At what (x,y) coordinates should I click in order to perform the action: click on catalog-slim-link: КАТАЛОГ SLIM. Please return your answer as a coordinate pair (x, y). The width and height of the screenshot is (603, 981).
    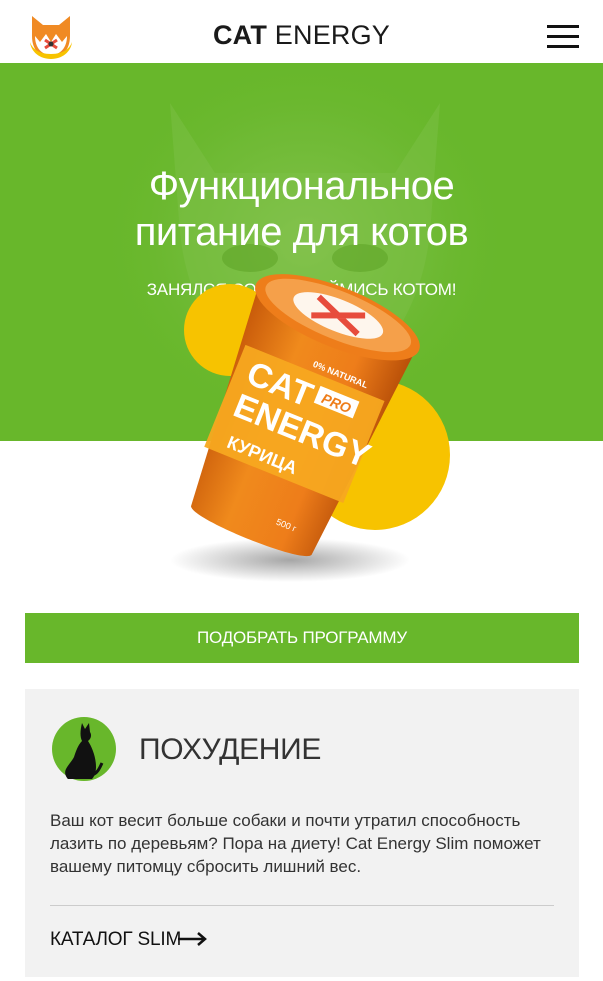
    Looking at the image, I should click on (115, 940).